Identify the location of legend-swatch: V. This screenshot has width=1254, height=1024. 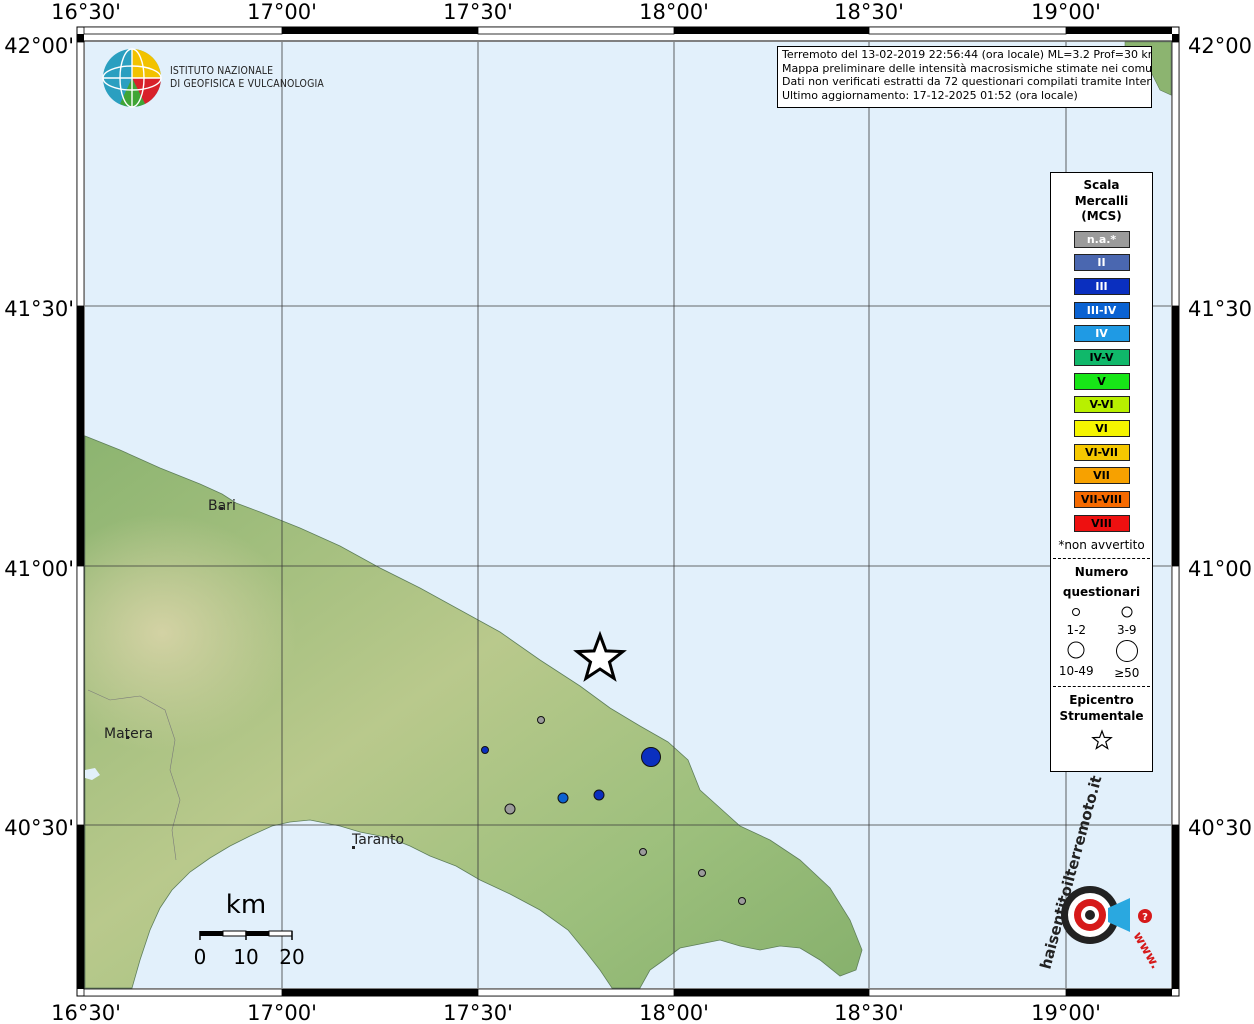
(1101, 381).